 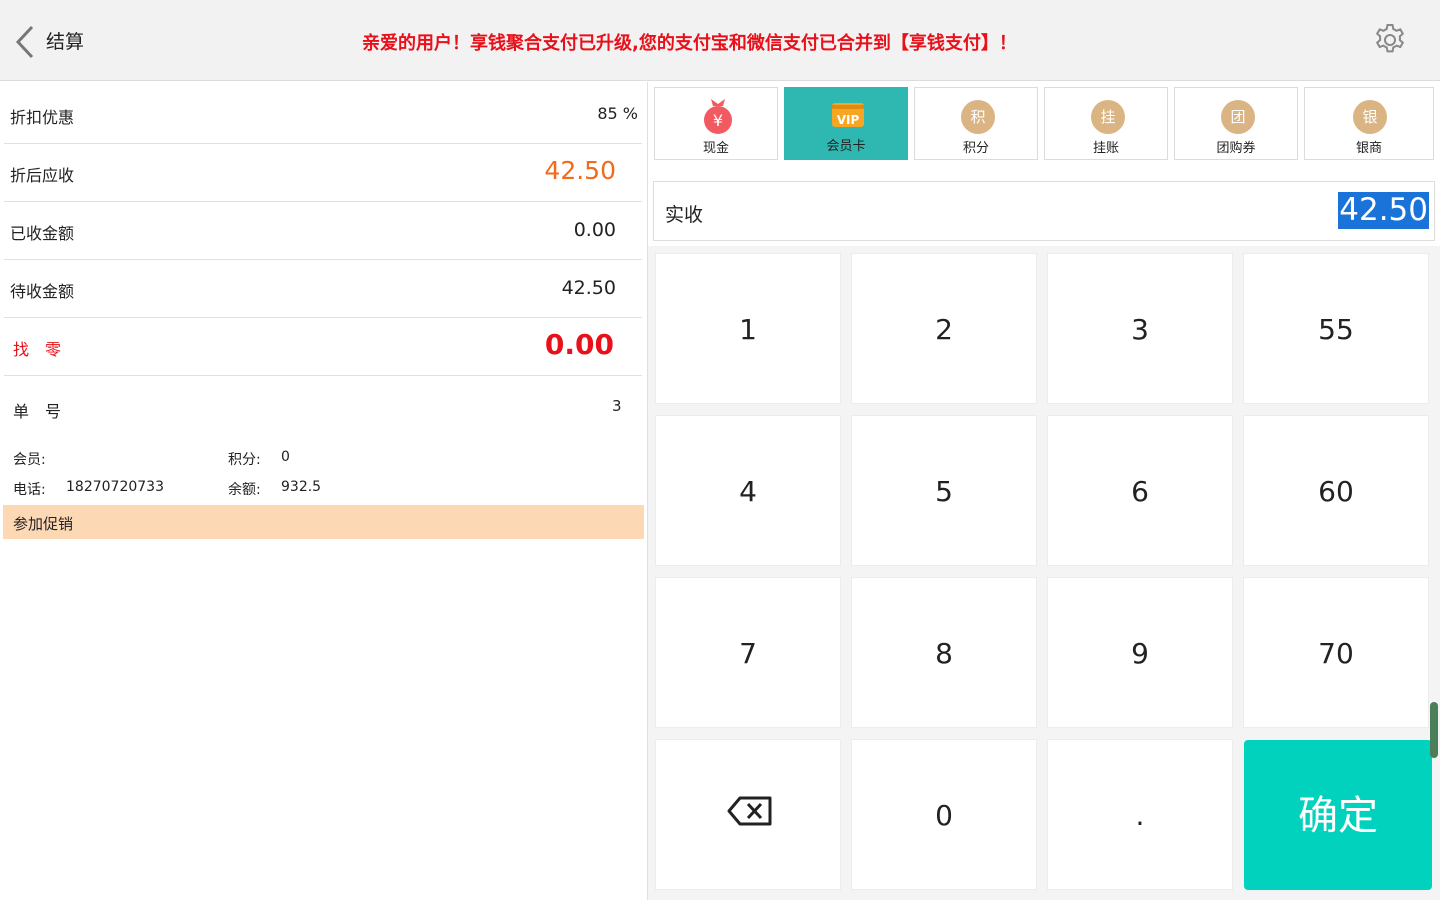 I want to click on join-promotion-button: 参加促销, so click(x=323, y=522).